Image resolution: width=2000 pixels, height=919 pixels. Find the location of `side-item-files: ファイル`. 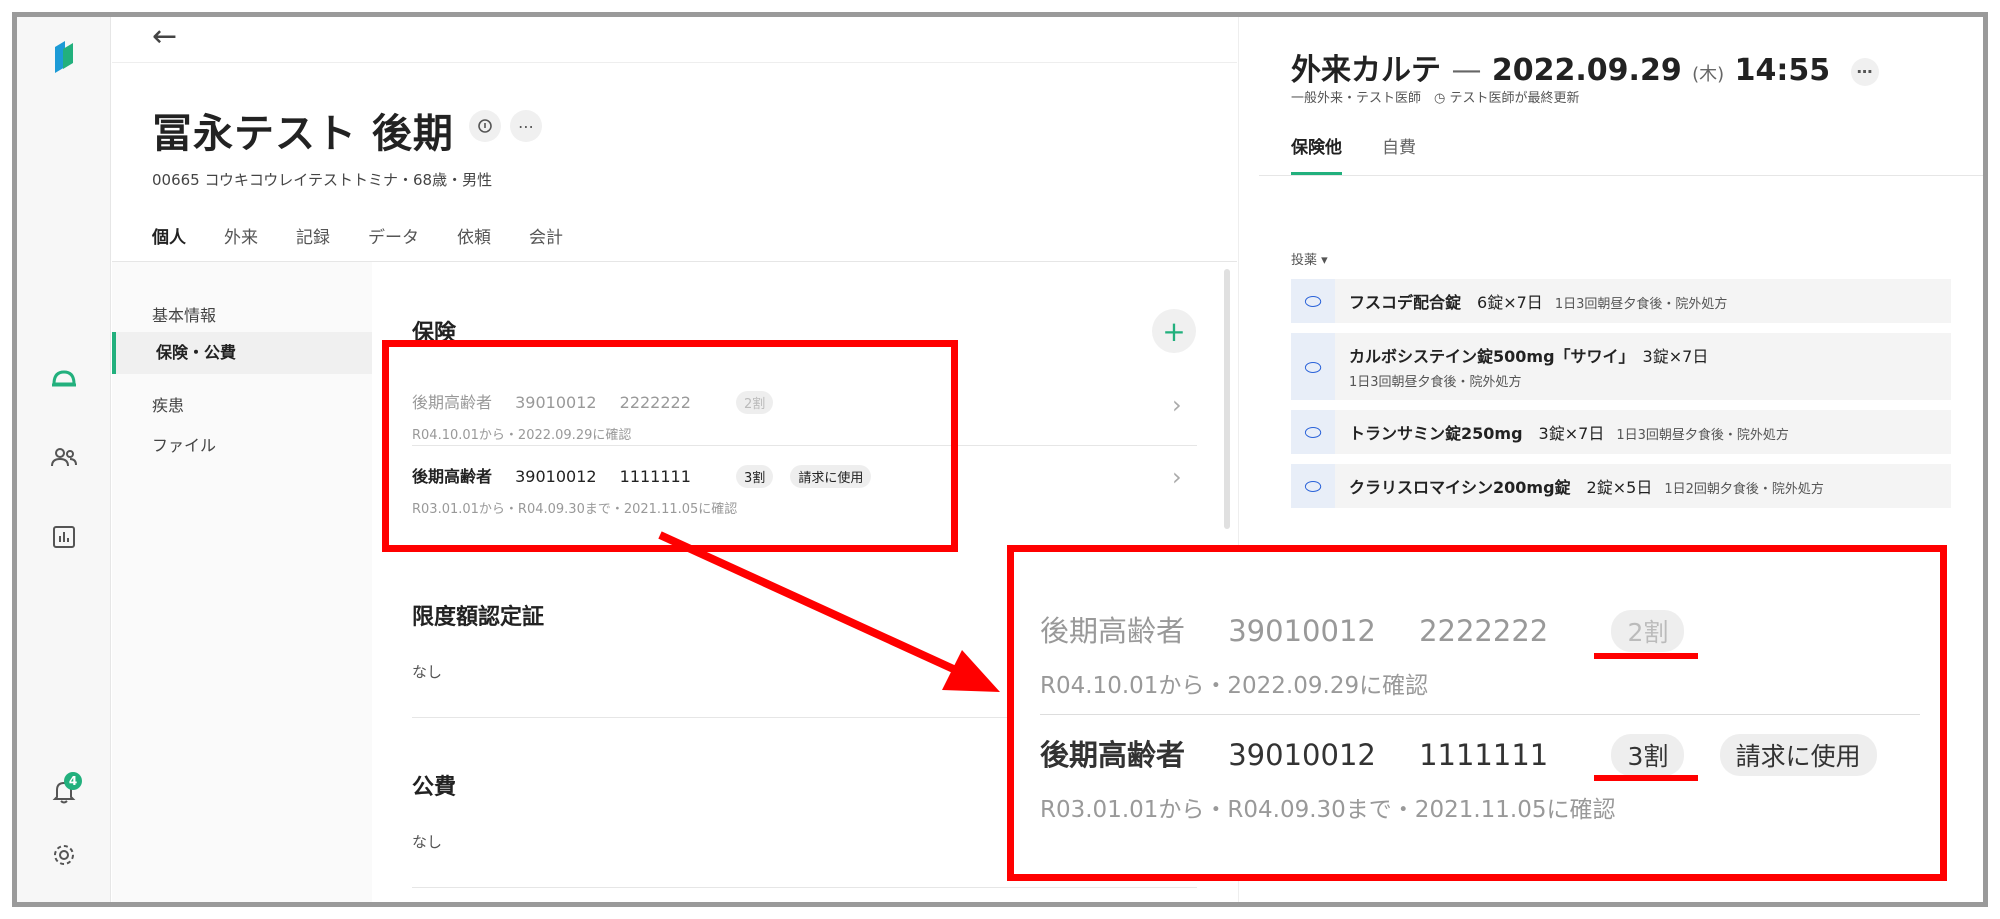

side-item-files: ファイル is located at coordinates (184, 444).